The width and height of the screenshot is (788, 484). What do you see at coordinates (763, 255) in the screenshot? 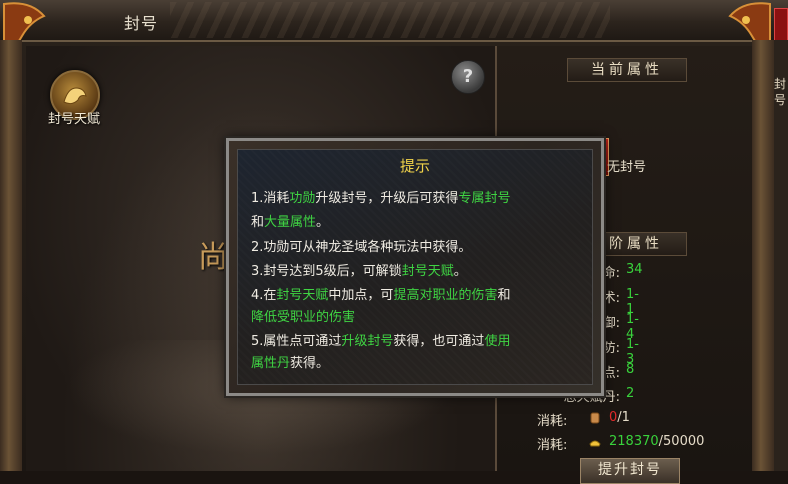
I see `right-frame-pillar` at bounding box center [763, 255].